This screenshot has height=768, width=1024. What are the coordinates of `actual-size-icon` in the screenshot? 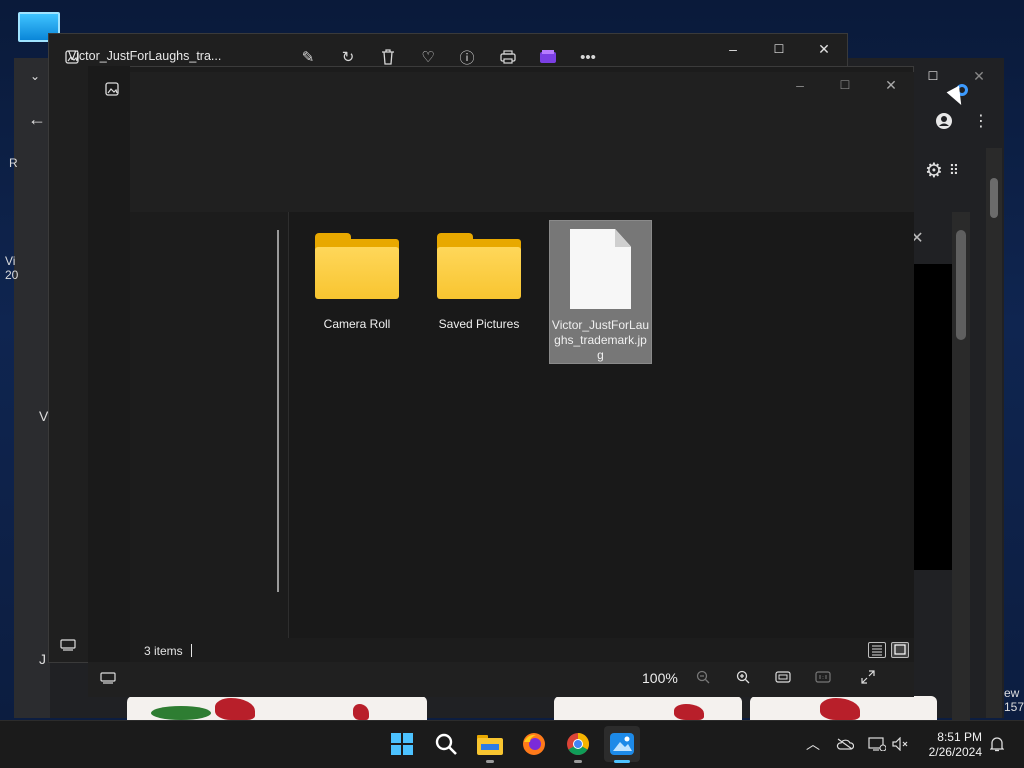 It's located at (823, 677).